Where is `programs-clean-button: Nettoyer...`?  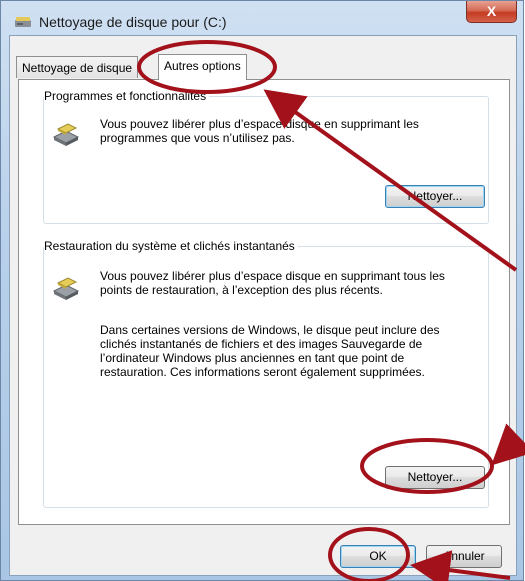 programs-clean-button: Nettoyer... is located at coordinates (435, 196).